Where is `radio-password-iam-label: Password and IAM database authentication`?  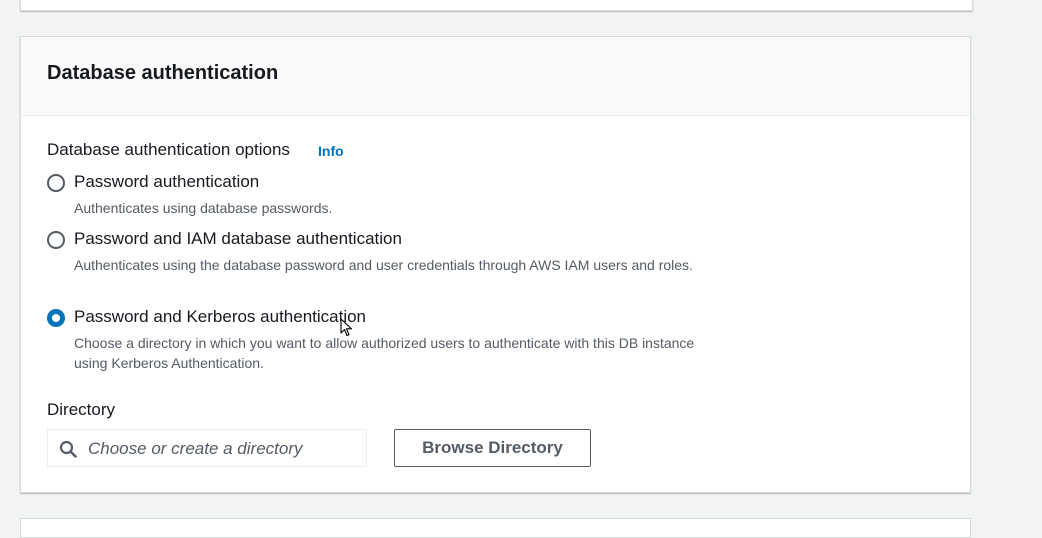
radio-password-iam-label: Password and IAM database authentication is located at coordinates (238, 239).